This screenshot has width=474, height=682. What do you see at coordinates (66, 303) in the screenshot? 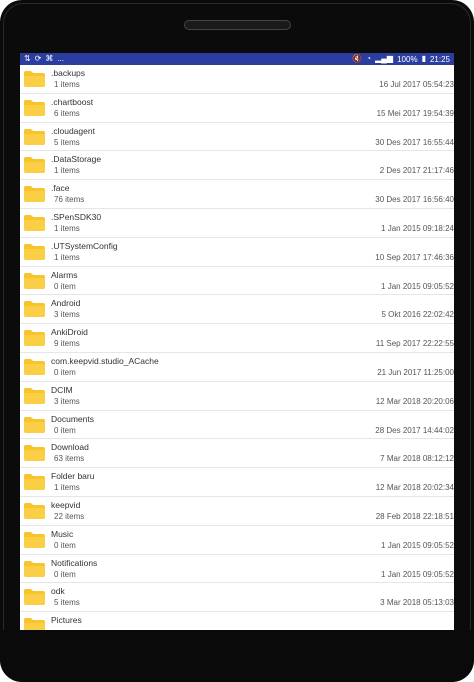
I see `file-name: Android` at bounding box center [66, 303].